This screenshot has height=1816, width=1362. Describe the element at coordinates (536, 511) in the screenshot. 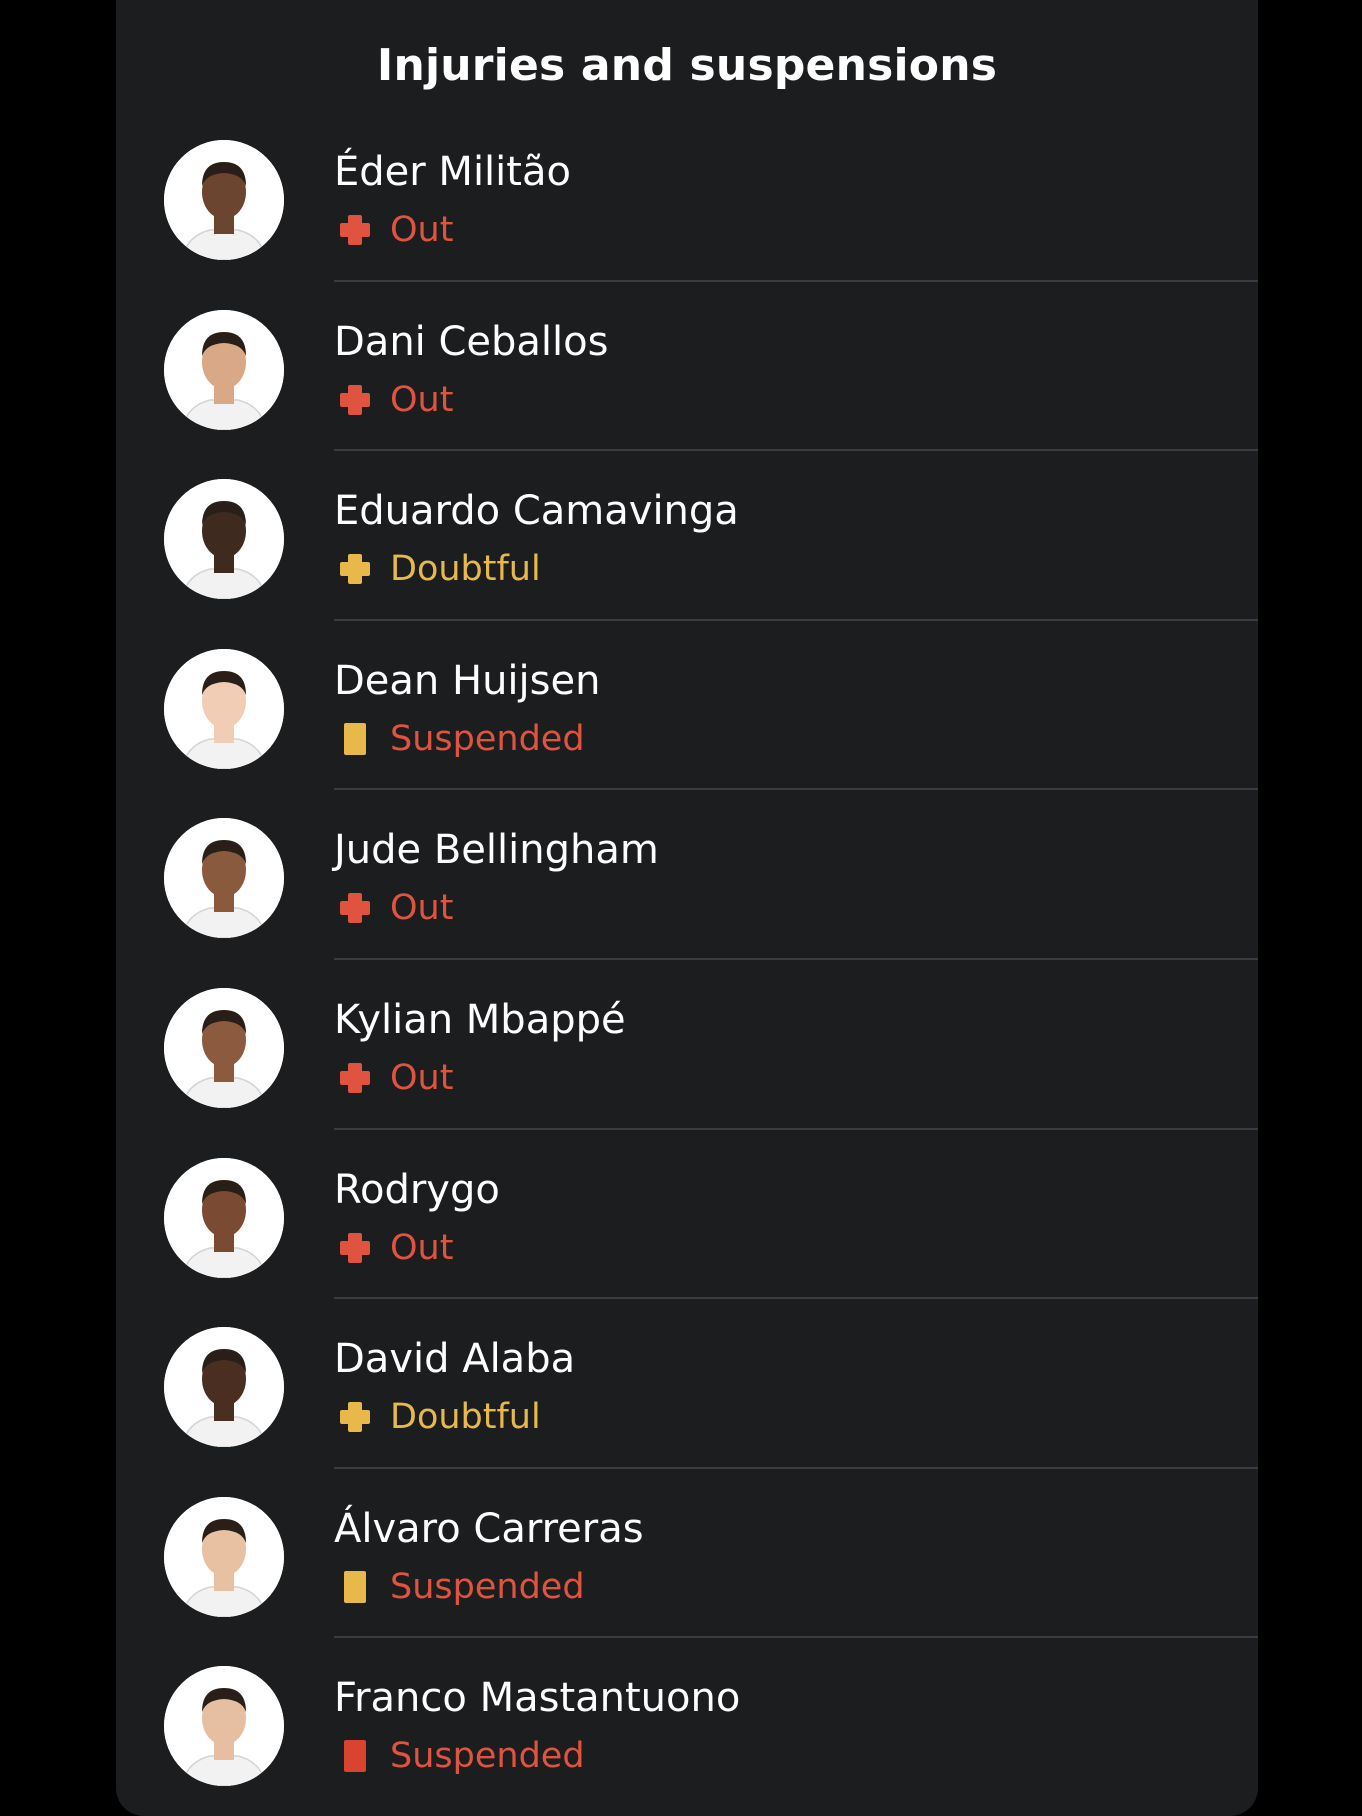

I see `player-name: Eduardo Camavinga` at that location.